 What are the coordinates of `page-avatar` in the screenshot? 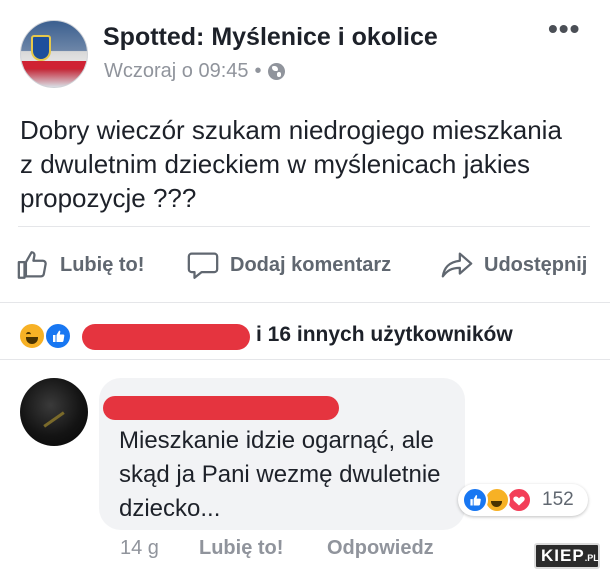 It's located at (54, 54).